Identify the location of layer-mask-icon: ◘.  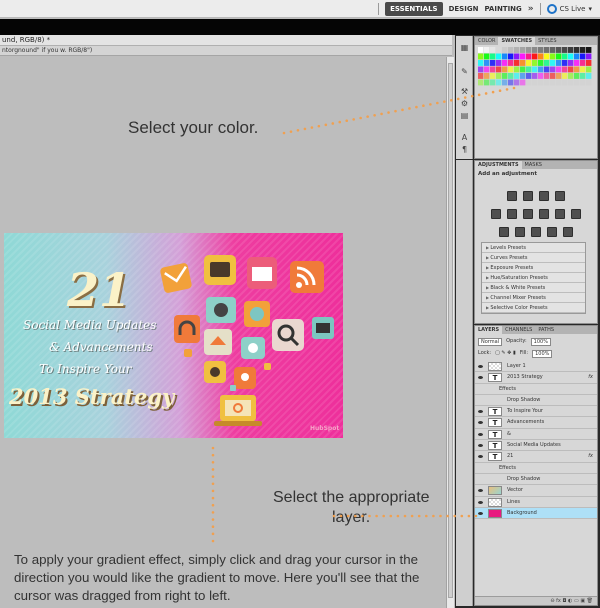
(564, 601).